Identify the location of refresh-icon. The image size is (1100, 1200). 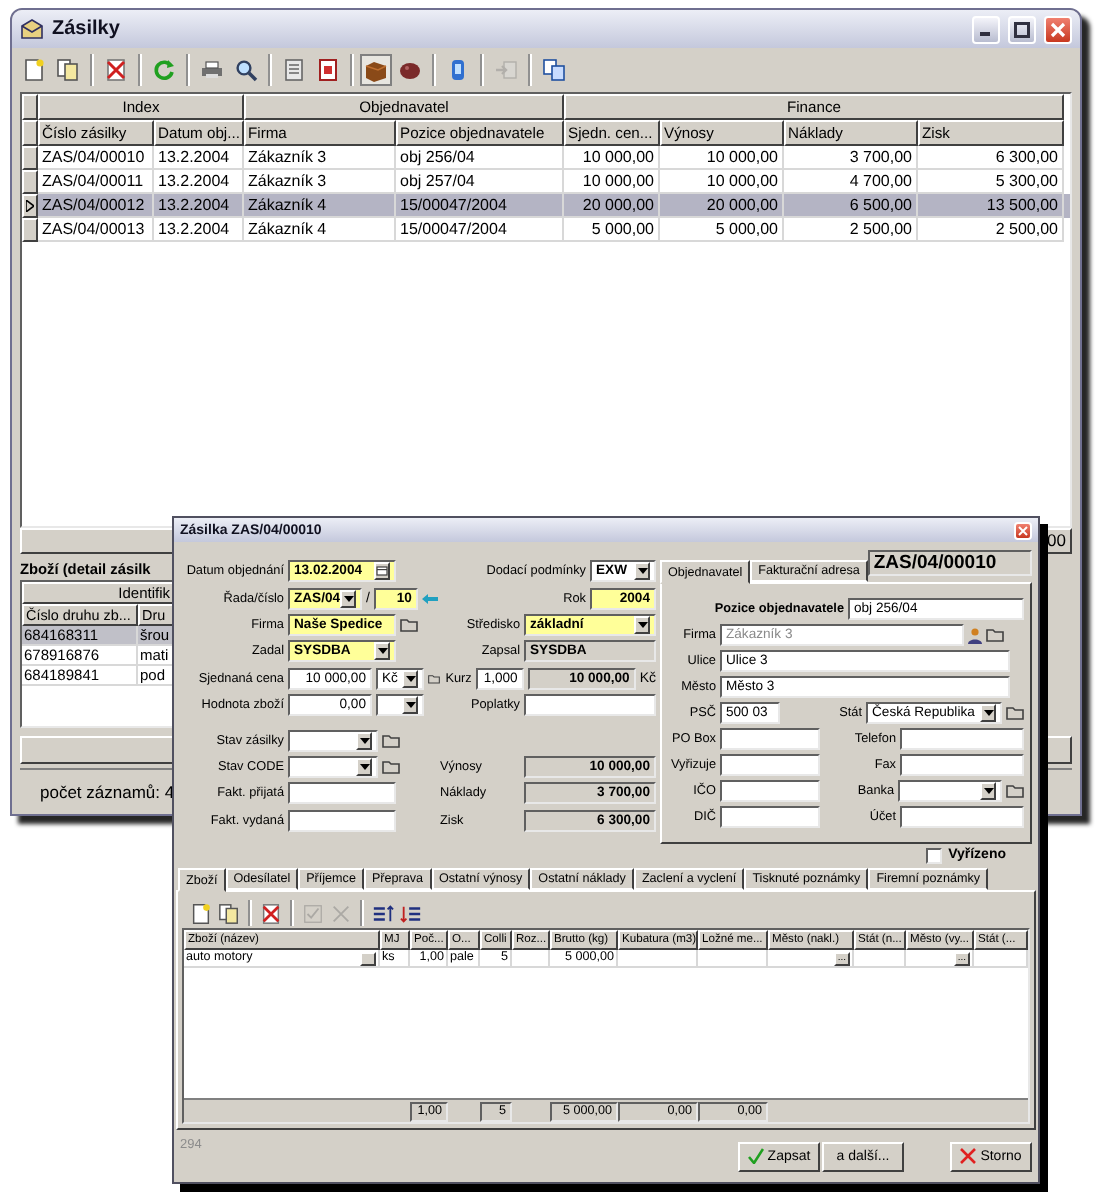
(164, 70).